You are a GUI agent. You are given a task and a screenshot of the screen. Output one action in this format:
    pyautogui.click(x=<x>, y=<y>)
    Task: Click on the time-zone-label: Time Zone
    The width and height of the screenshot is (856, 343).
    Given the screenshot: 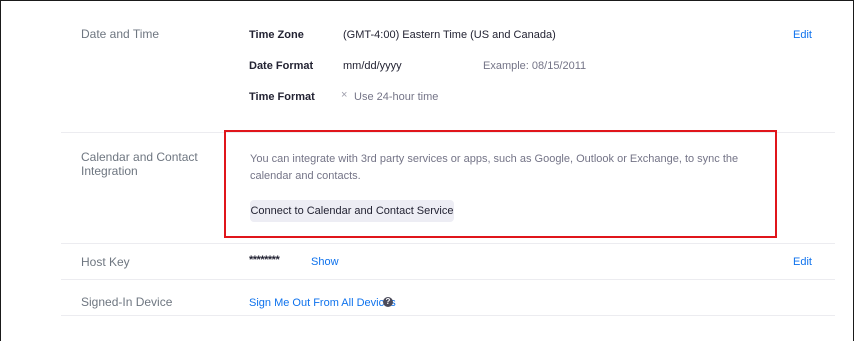 What is the action you would take?
    pyautogui.click(x=276, y=35)
    